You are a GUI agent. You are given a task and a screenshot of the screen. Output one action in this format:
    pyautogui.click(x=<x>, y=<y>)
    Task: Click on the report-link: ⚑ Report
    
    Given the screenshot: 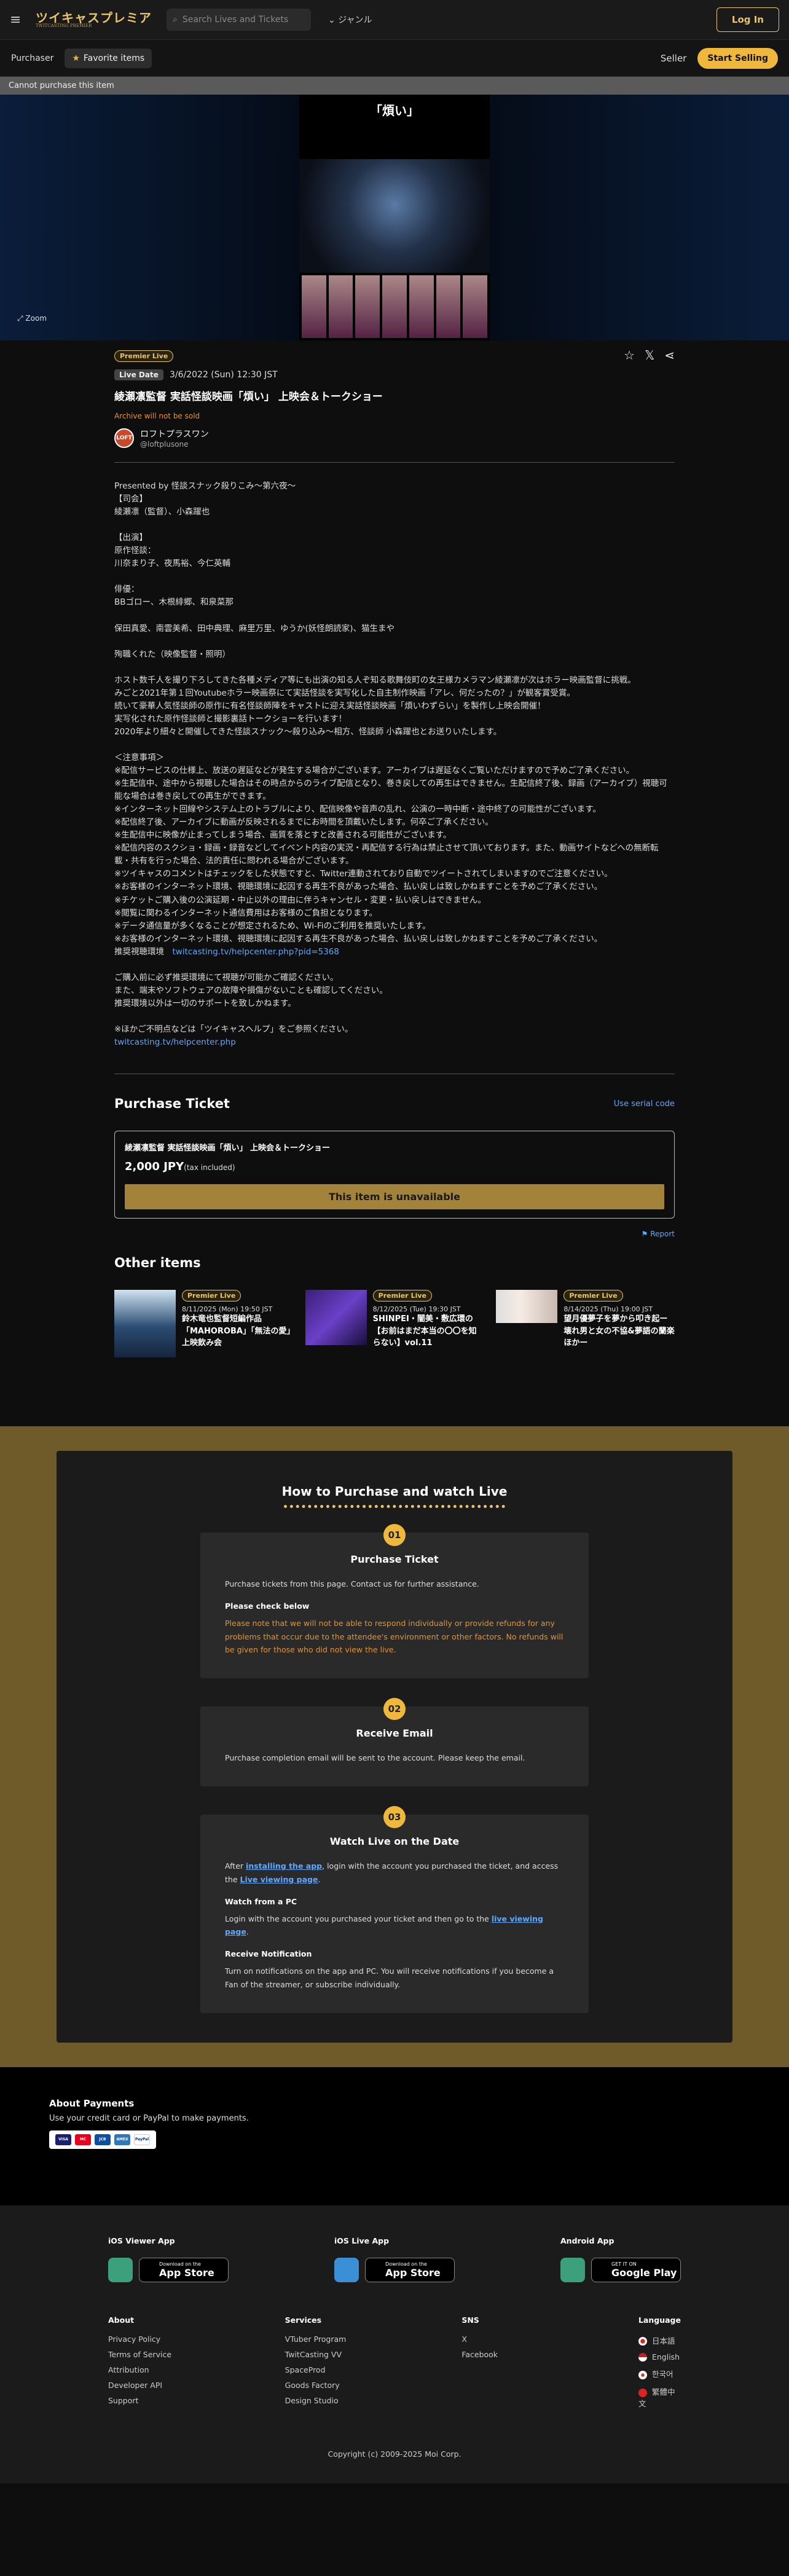 What is the action you would take?
    pyautogui.click(x=394, y=1234)
    